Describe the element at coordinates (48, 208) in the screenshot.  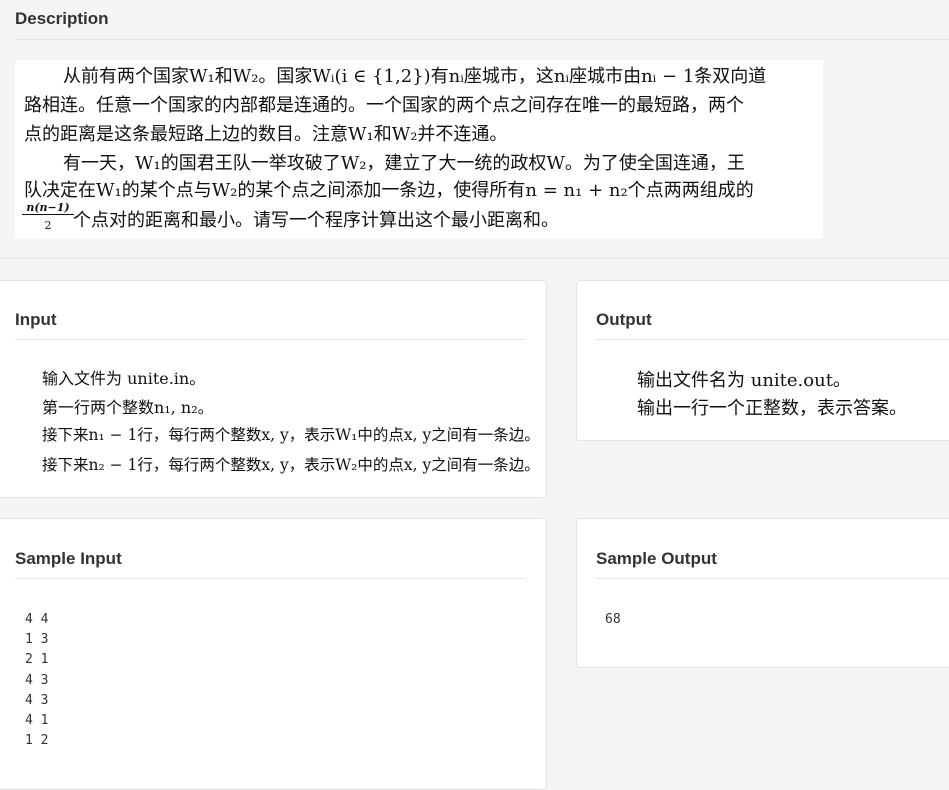
I see `fraction-numerator: n(n−1)` at that location.